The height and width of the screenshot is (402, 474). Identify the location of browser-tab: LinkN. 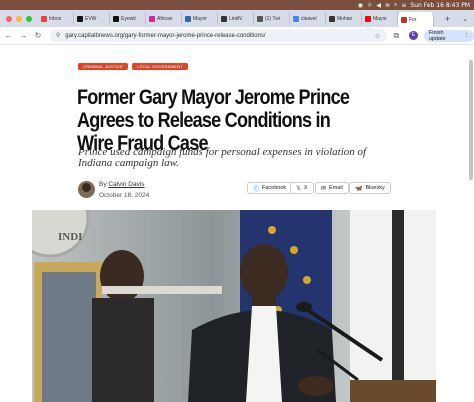
(236, 18).